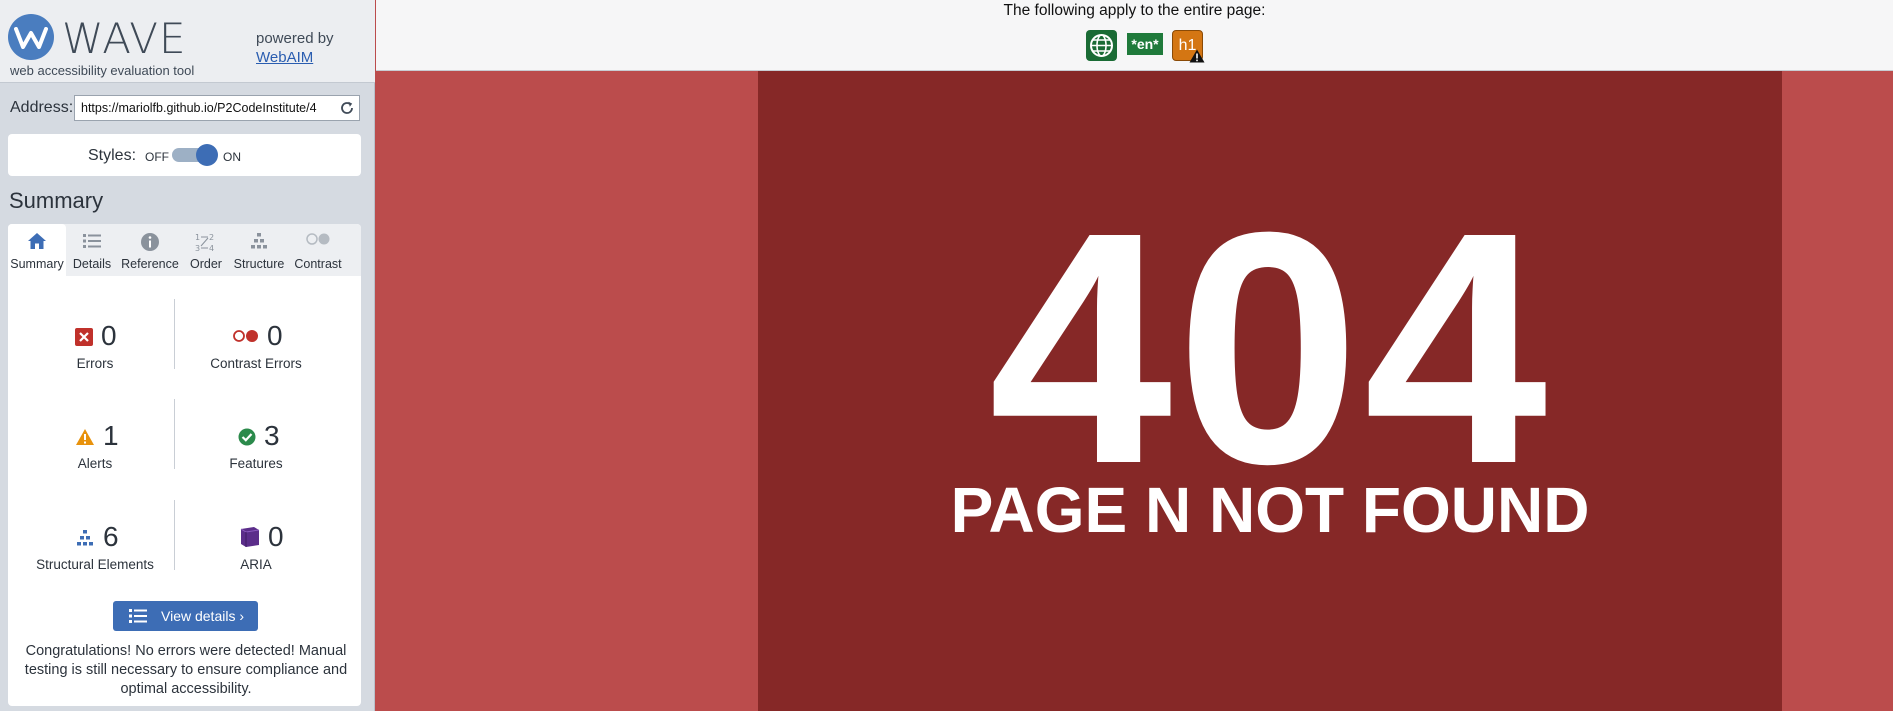  What do you see at coordinates (37, 250) in the screenshot?
I see `tab-summary: Summary` at bounding box center [37, 250].